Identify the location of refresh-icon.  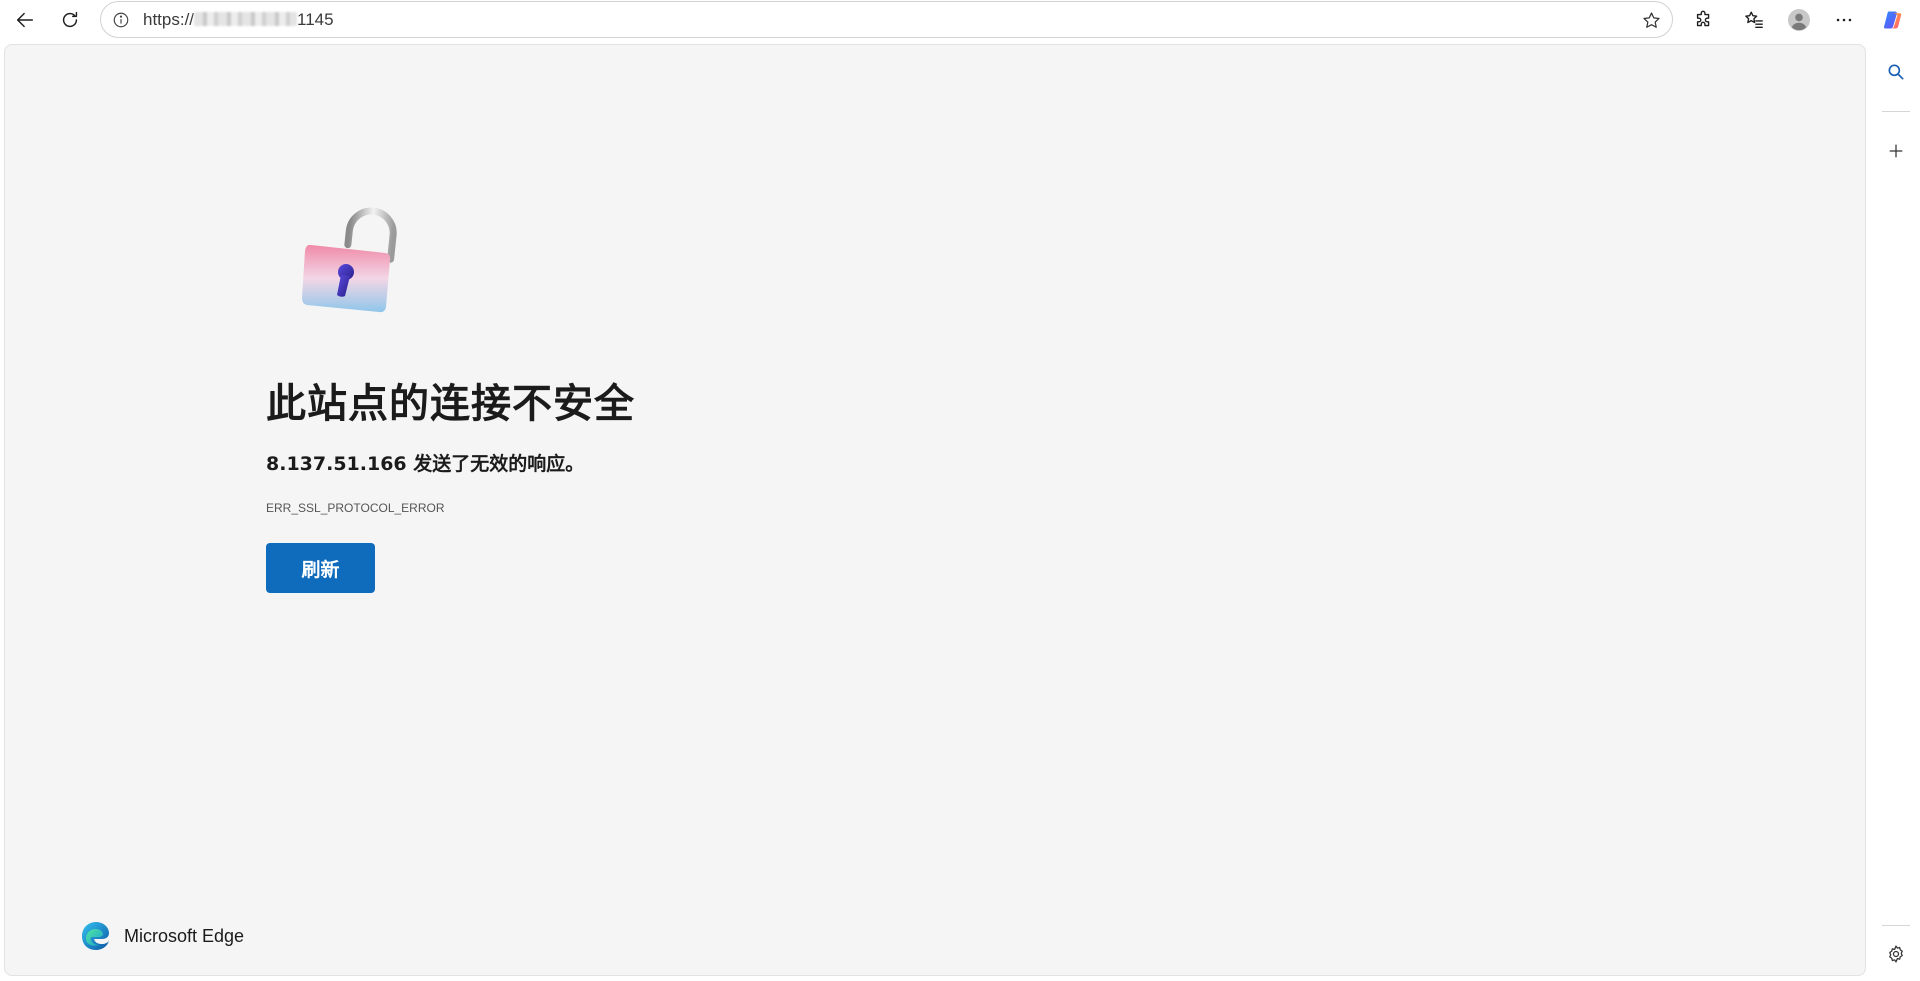
(70, 19).